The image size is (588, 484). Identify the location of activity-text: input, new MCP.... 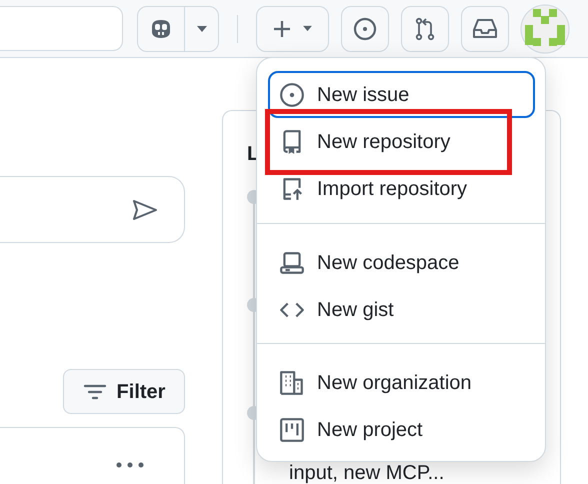
(366, 473).